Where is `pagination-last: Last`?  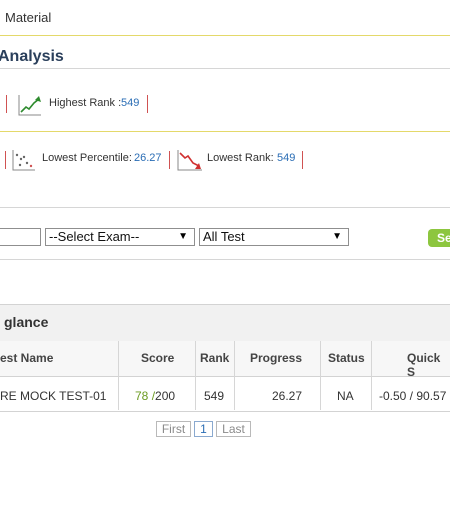 pagination-last: Last is located at coordinates (233, 429).